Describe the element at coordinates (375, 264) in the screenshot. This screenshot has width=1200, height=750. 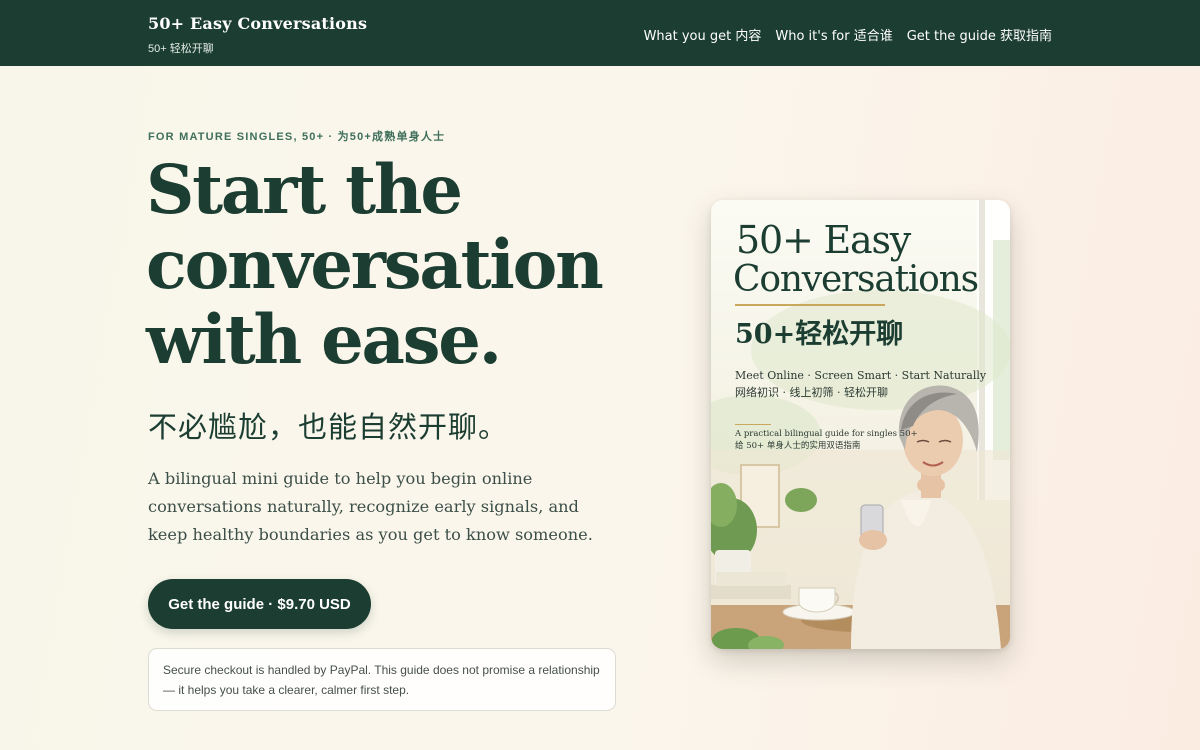
I see `headline-line-2: conversation` at that location.